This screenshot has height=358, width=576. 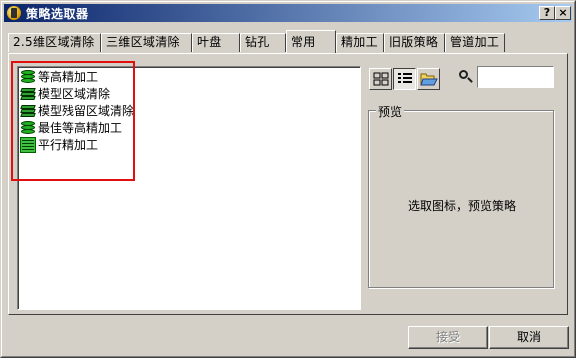 What do you see at coordinates (414, 42) in the screenshot?
I see `tab-legacy-strategies: 旧版策略` at bounding box center [414, 42].